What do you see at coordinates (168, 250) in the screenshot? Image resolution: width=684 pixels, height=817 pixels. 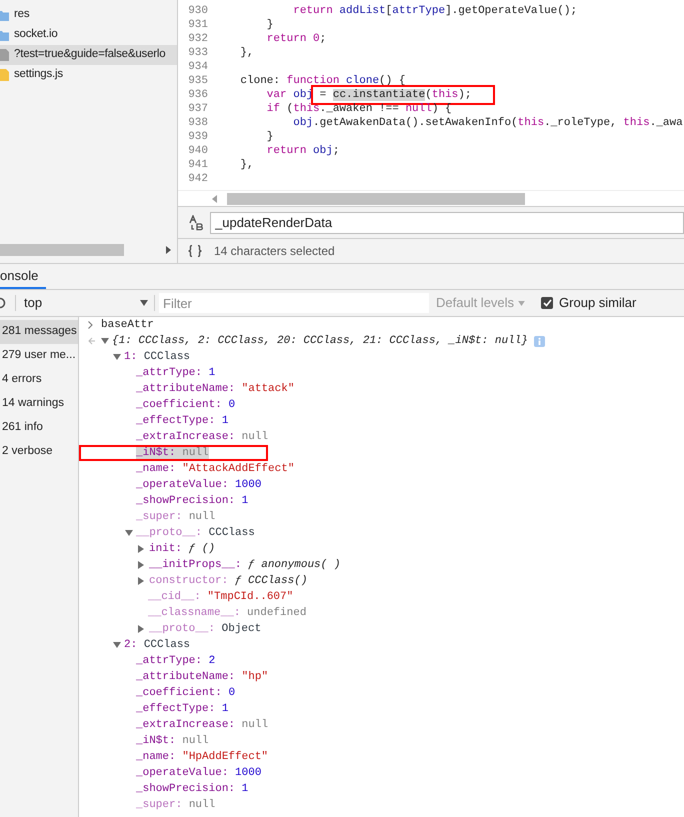 I see `scroll-right-icon` at bounding box center [168, 250].